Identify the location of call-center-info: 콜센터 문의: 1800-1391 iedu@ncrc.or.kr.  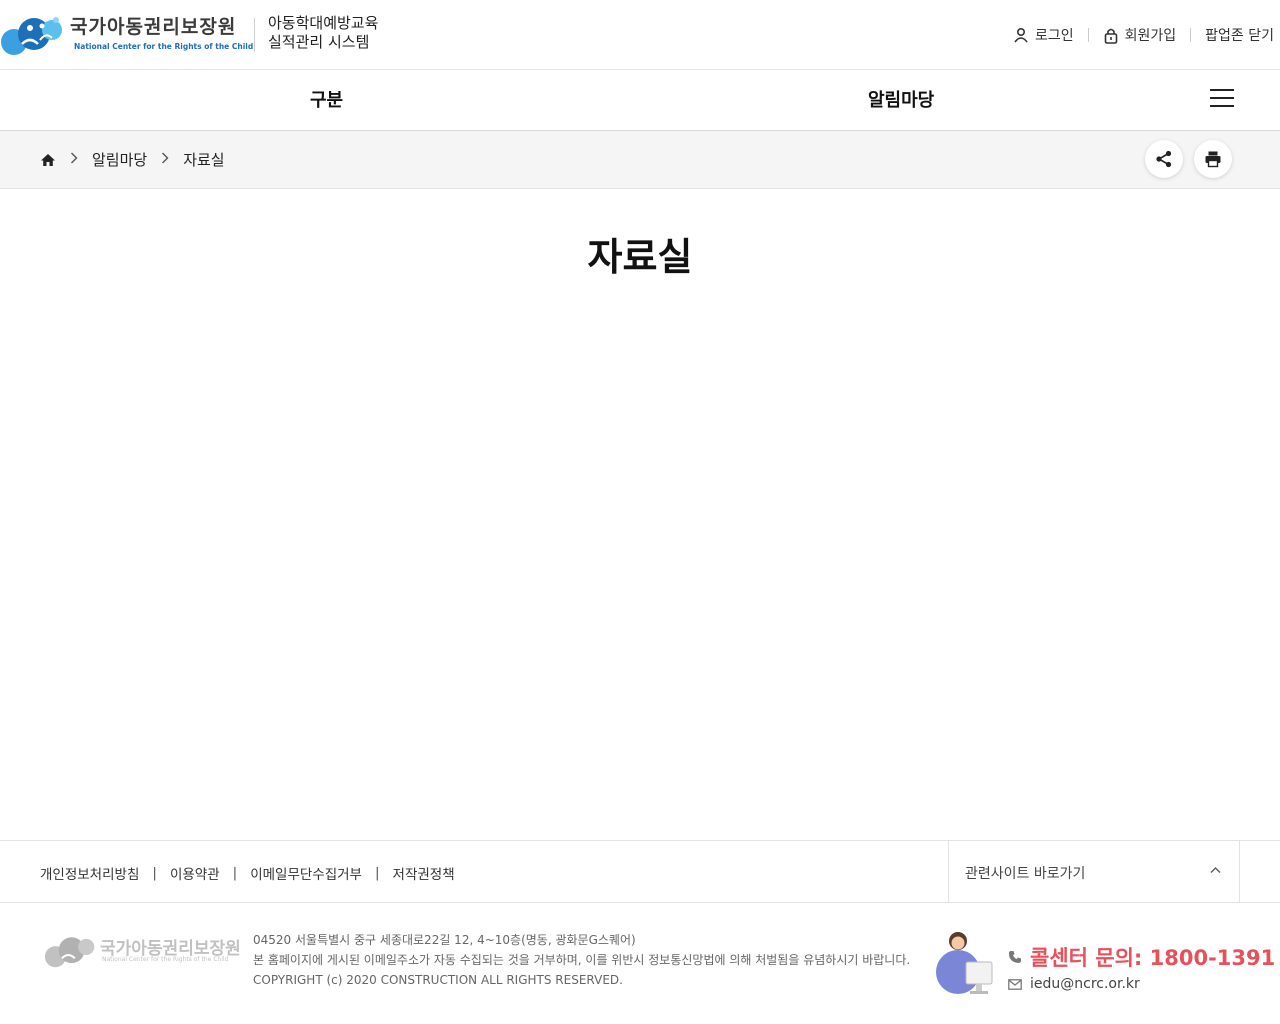
(1141, 967).